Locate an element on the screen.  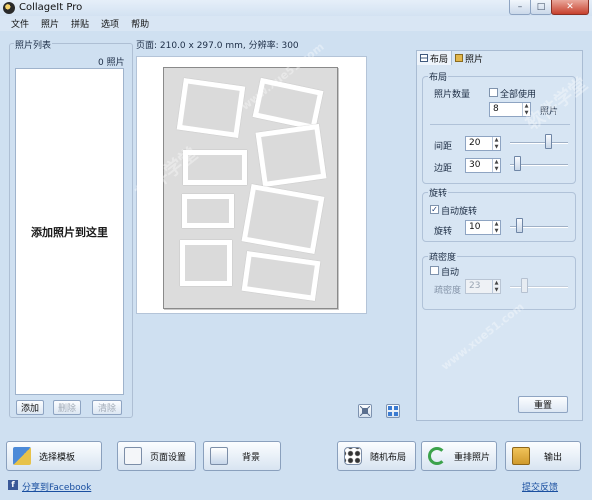
template-icon is located at coordinates (22, 456).